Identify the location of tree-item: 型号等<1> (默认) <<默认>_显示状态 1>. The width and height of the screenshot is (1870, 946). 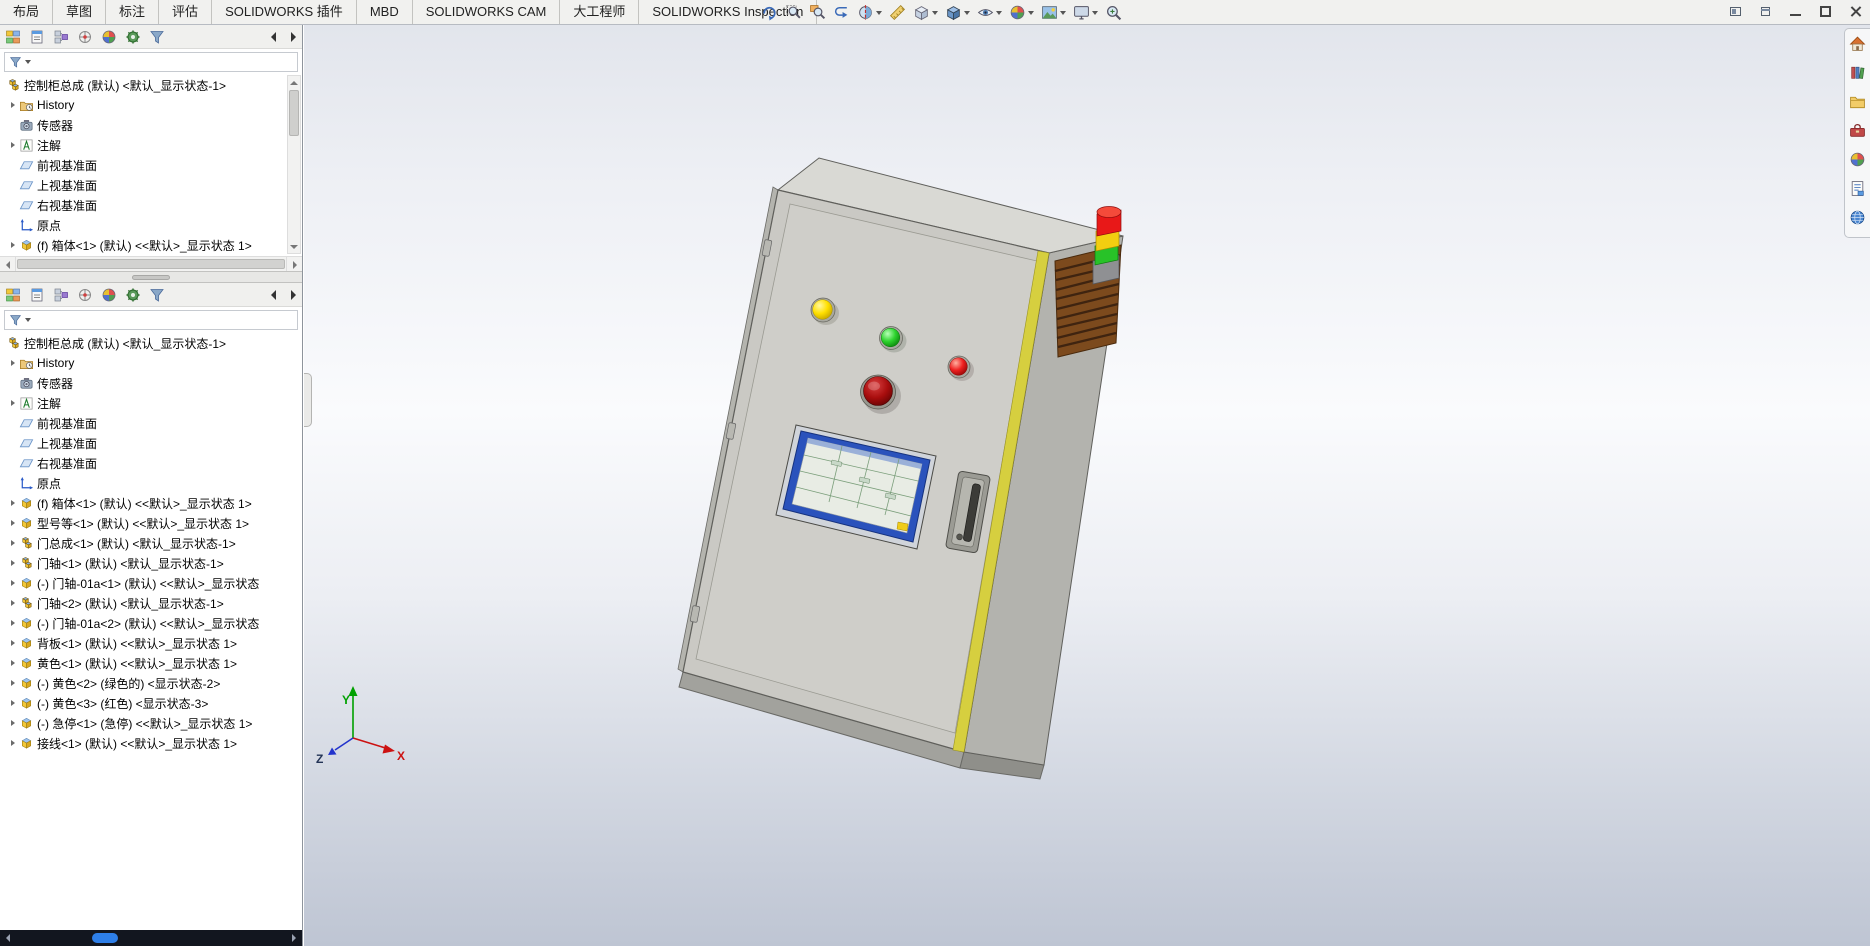
(151, 523).